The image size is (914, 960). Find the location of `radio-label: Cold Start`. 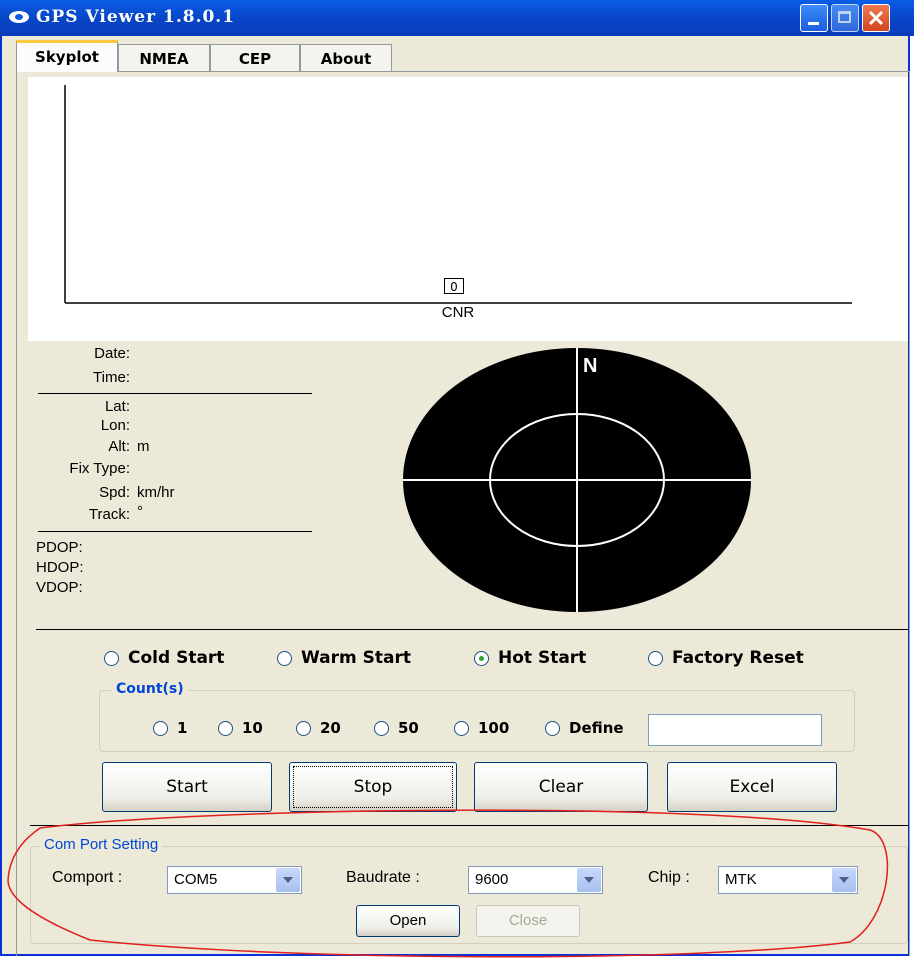

radio-label: Cold Start is located at coordinates (176, 658).